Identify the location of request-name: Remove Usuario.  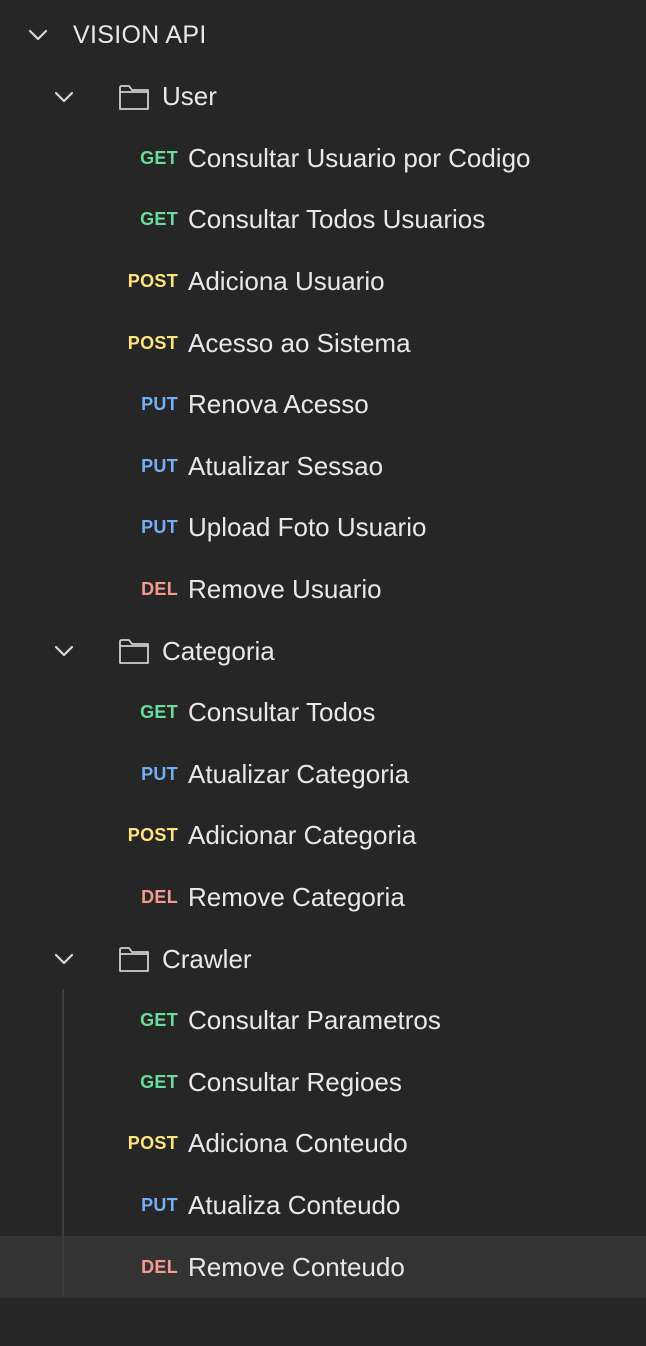
(285, 588).